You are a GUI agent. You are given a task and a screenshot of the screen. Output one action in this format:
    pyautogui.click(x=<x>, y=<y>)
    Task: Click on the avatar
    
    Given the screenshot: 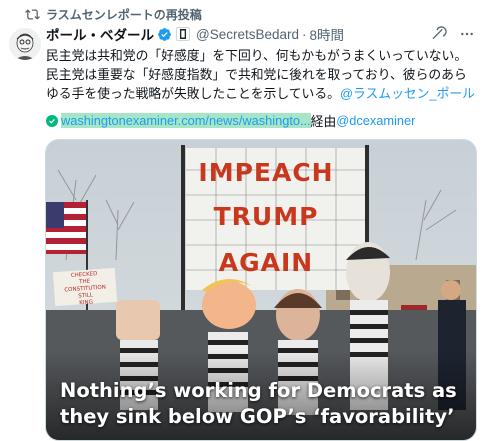 What is the action you would take?
    pyautogui.click(x=25, y=44)
    